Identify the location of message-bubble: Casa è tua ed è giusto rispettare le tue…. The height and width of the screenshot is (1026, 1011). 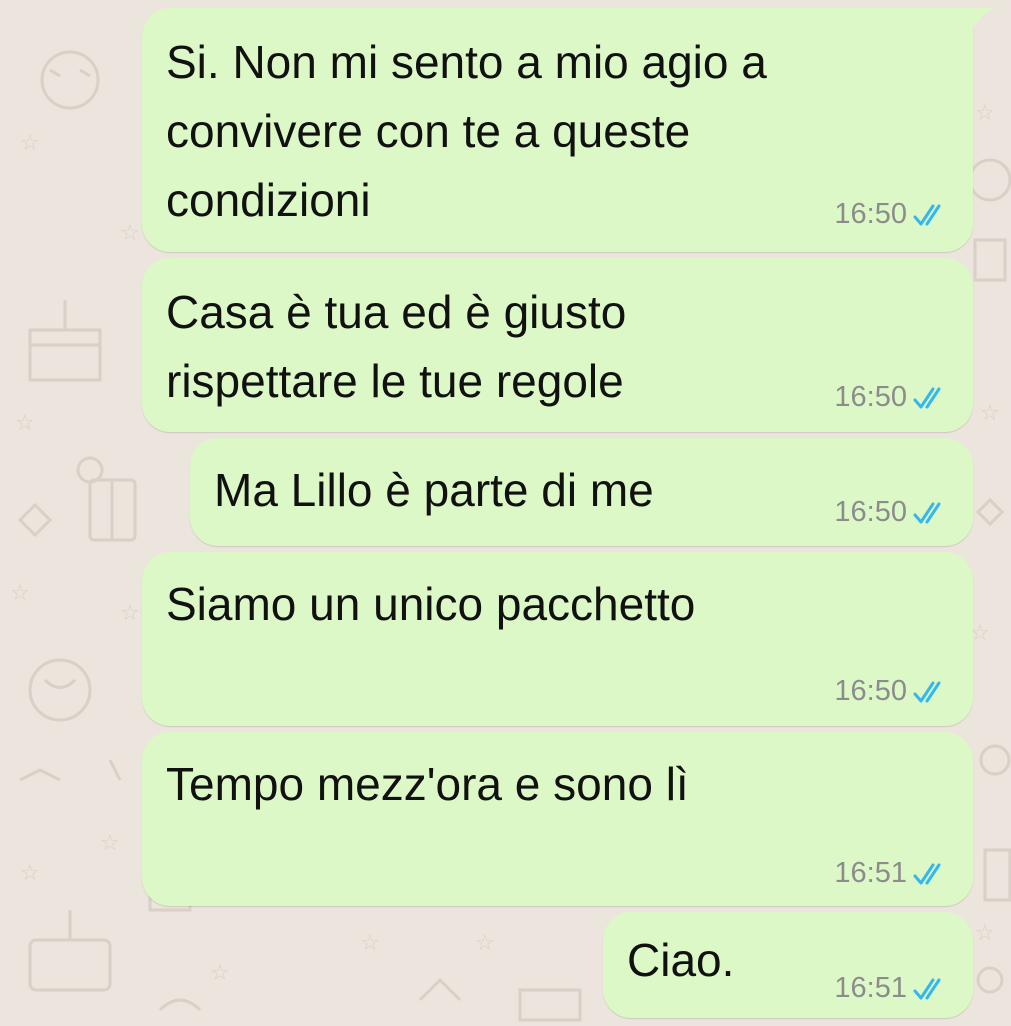
(557, 345).